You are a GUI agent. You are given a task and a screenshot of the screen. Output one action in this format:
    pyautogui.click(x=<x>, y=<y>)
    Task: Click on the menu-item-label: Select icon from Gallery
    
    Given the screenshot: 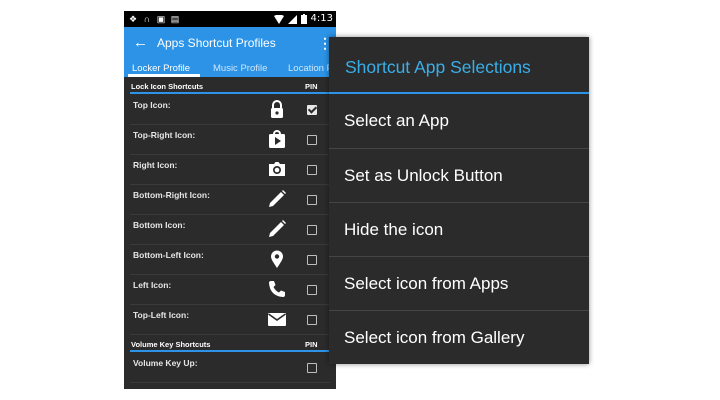 What is the action you would take?
    pyautogui.click(x=434, y=337)
    